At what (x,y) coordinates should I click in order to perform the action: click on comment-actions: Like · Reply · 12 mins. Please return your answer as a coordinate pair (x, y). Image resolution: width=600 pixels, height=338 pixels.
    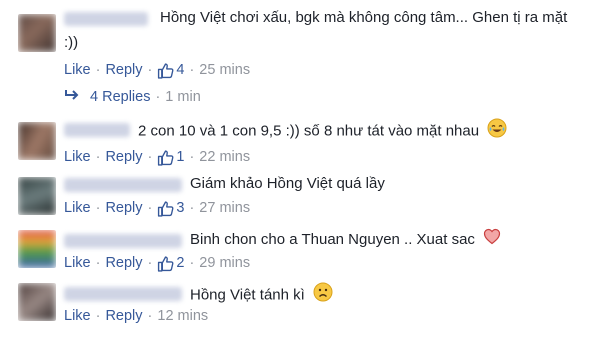
    Looking at the image, I should click on (136, 316).